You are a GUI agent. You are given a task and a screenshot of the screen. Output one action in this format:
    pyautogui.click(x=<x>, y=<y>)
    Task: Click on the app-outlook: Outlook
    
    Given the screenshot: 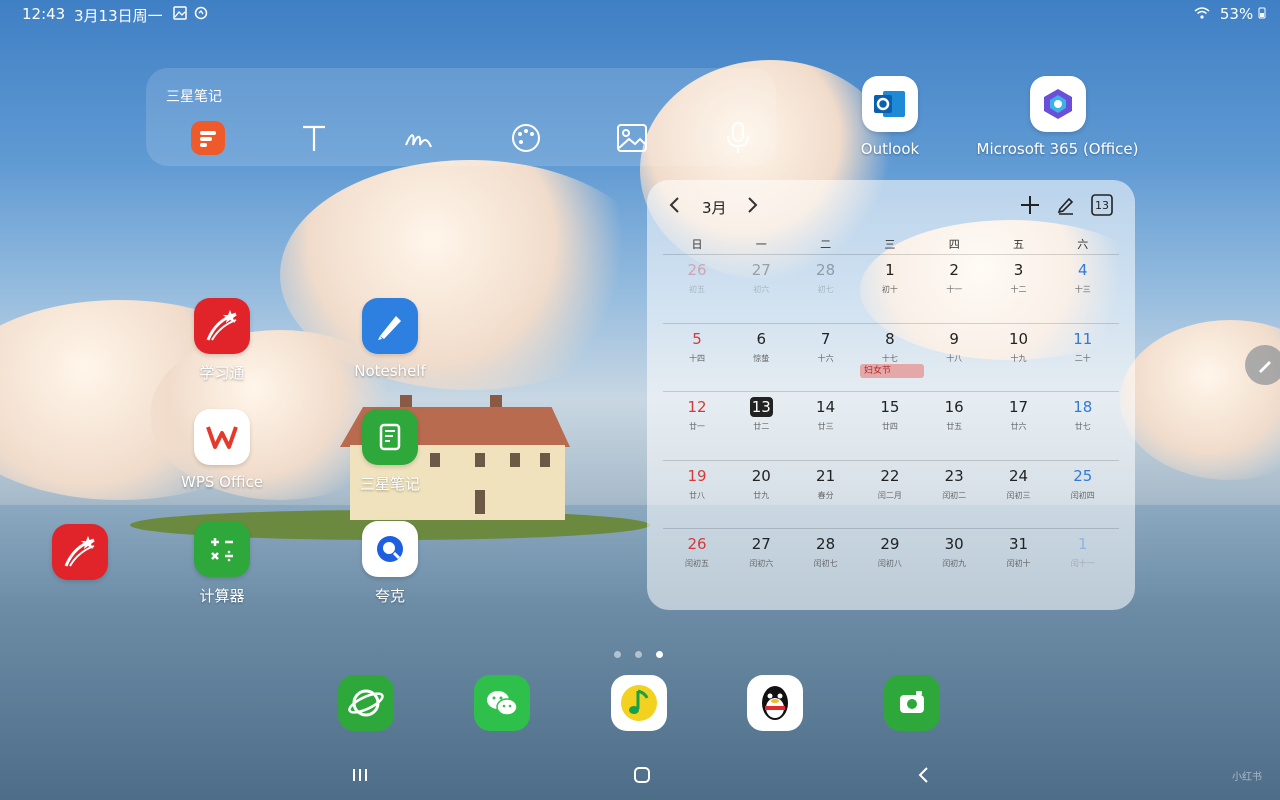 What is the action you would take?
    pyautogui.click(x=890, y=117)
    